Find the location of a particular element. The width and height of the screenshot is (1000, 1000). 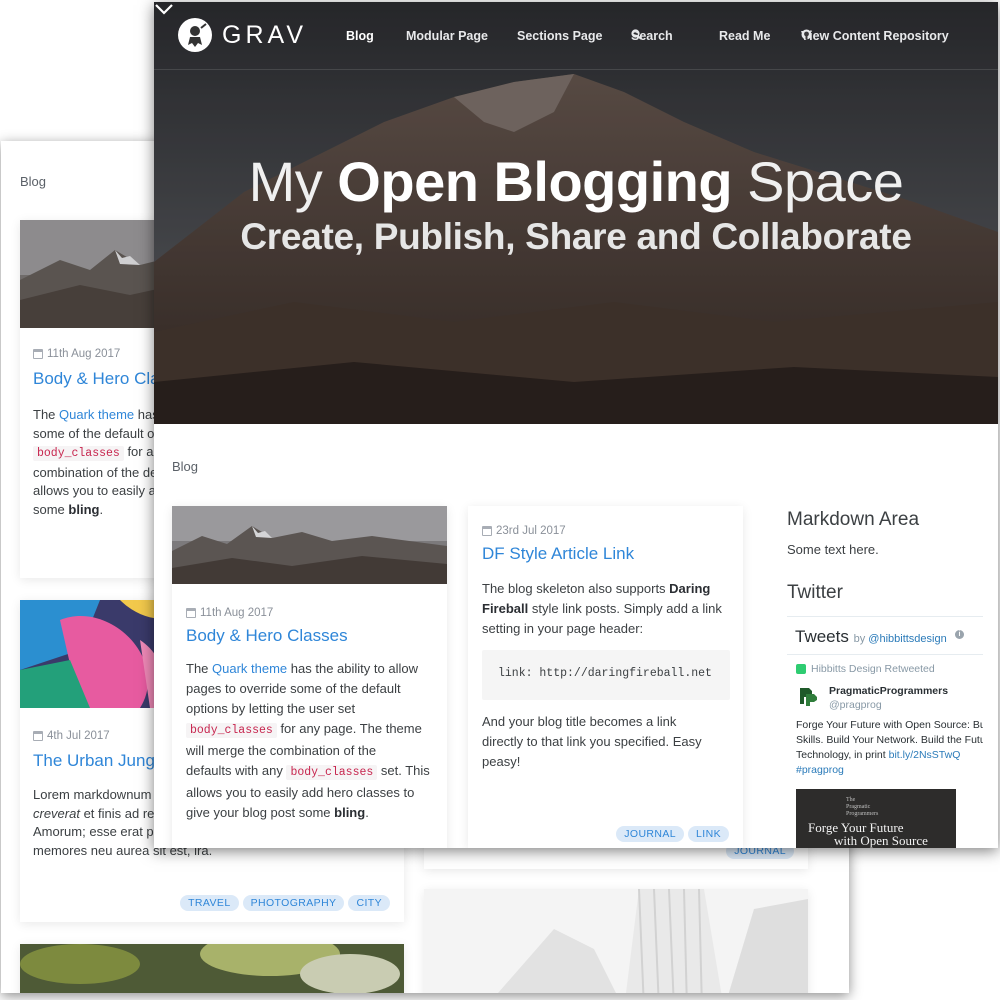

tweet-author-name: PragmaticProgrammers is located at coordinates (888, 691).